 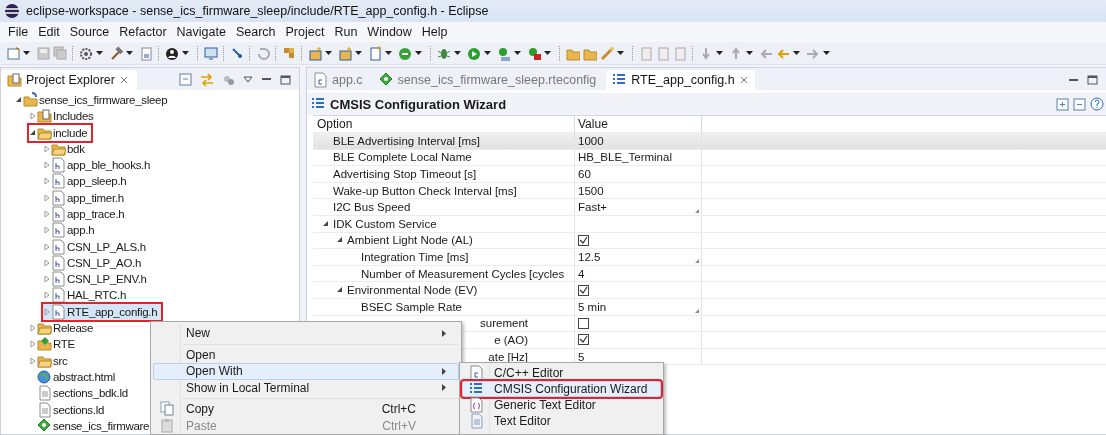 I want to click on editor-tab: app.c, so click(x=338, y=80).